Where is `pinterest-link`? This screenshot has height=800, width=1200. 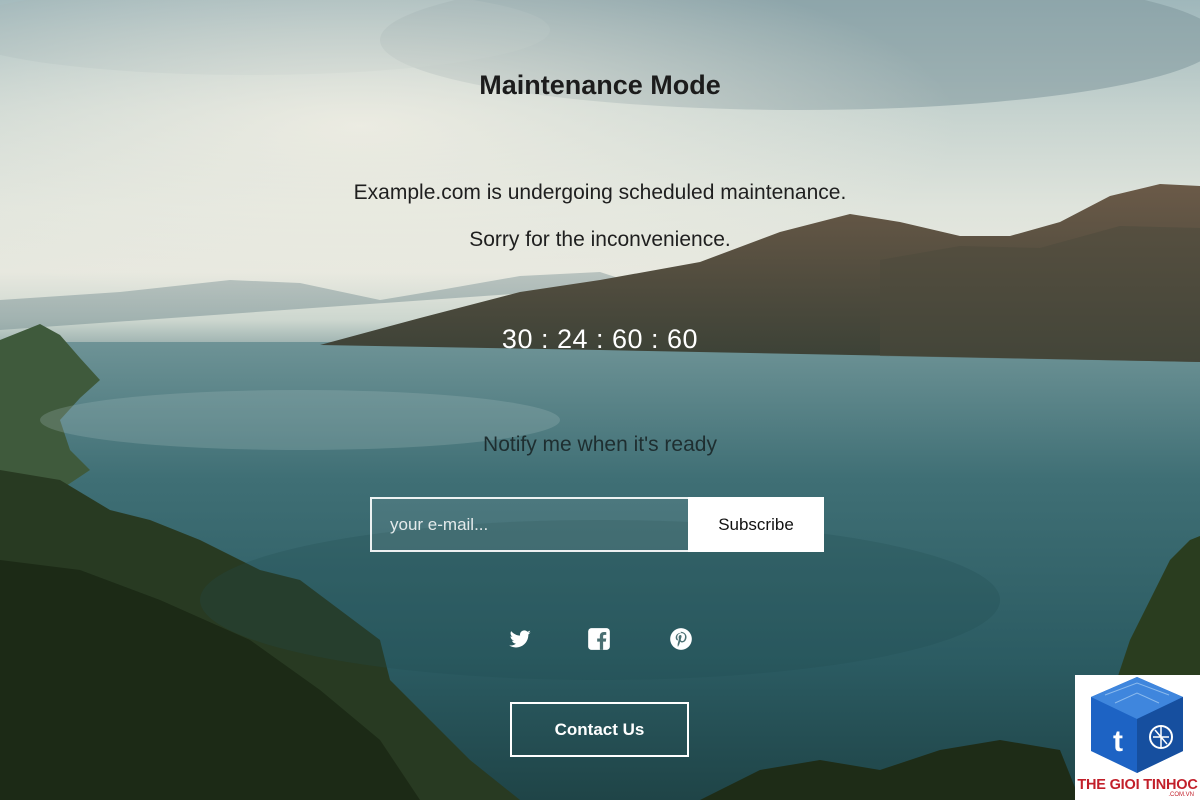 pinterest-link is located at coordinates (681, 639).